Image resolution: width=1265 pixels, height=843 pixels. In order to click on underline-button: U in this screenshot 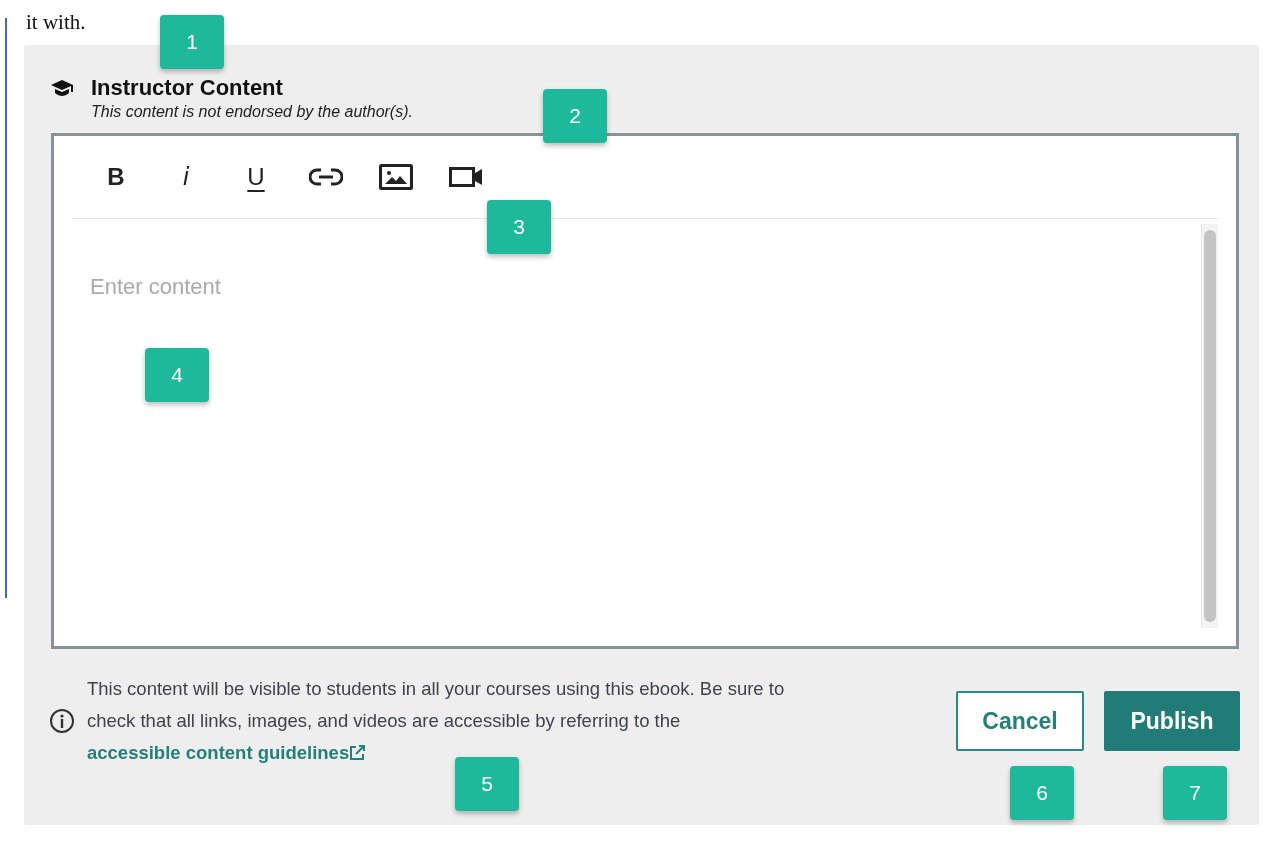, I will do `click(256, 177)`.